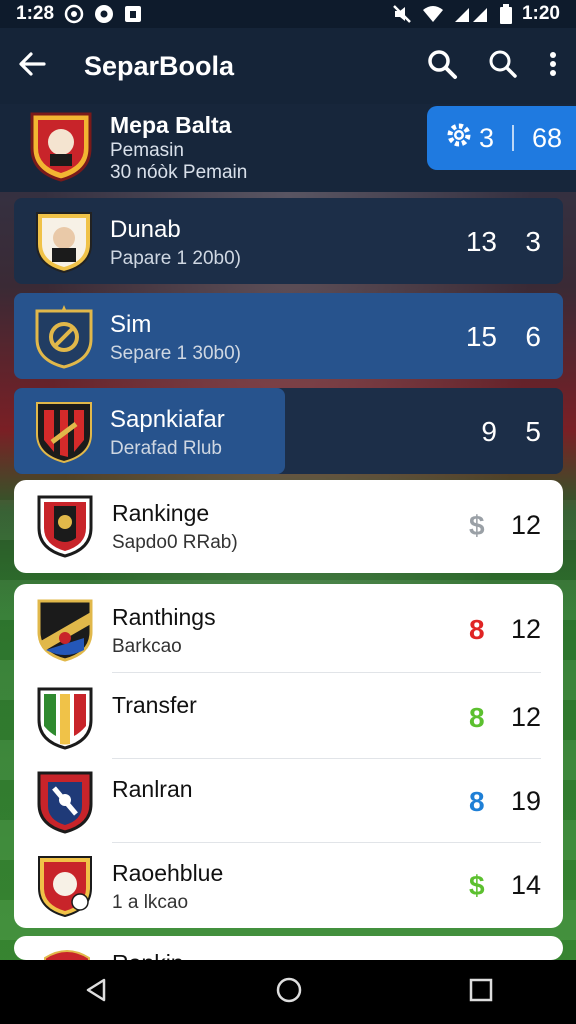 This screenshot has width=576, height=1024. I want to click on team-stat-primary: 15, so click(481, 336).